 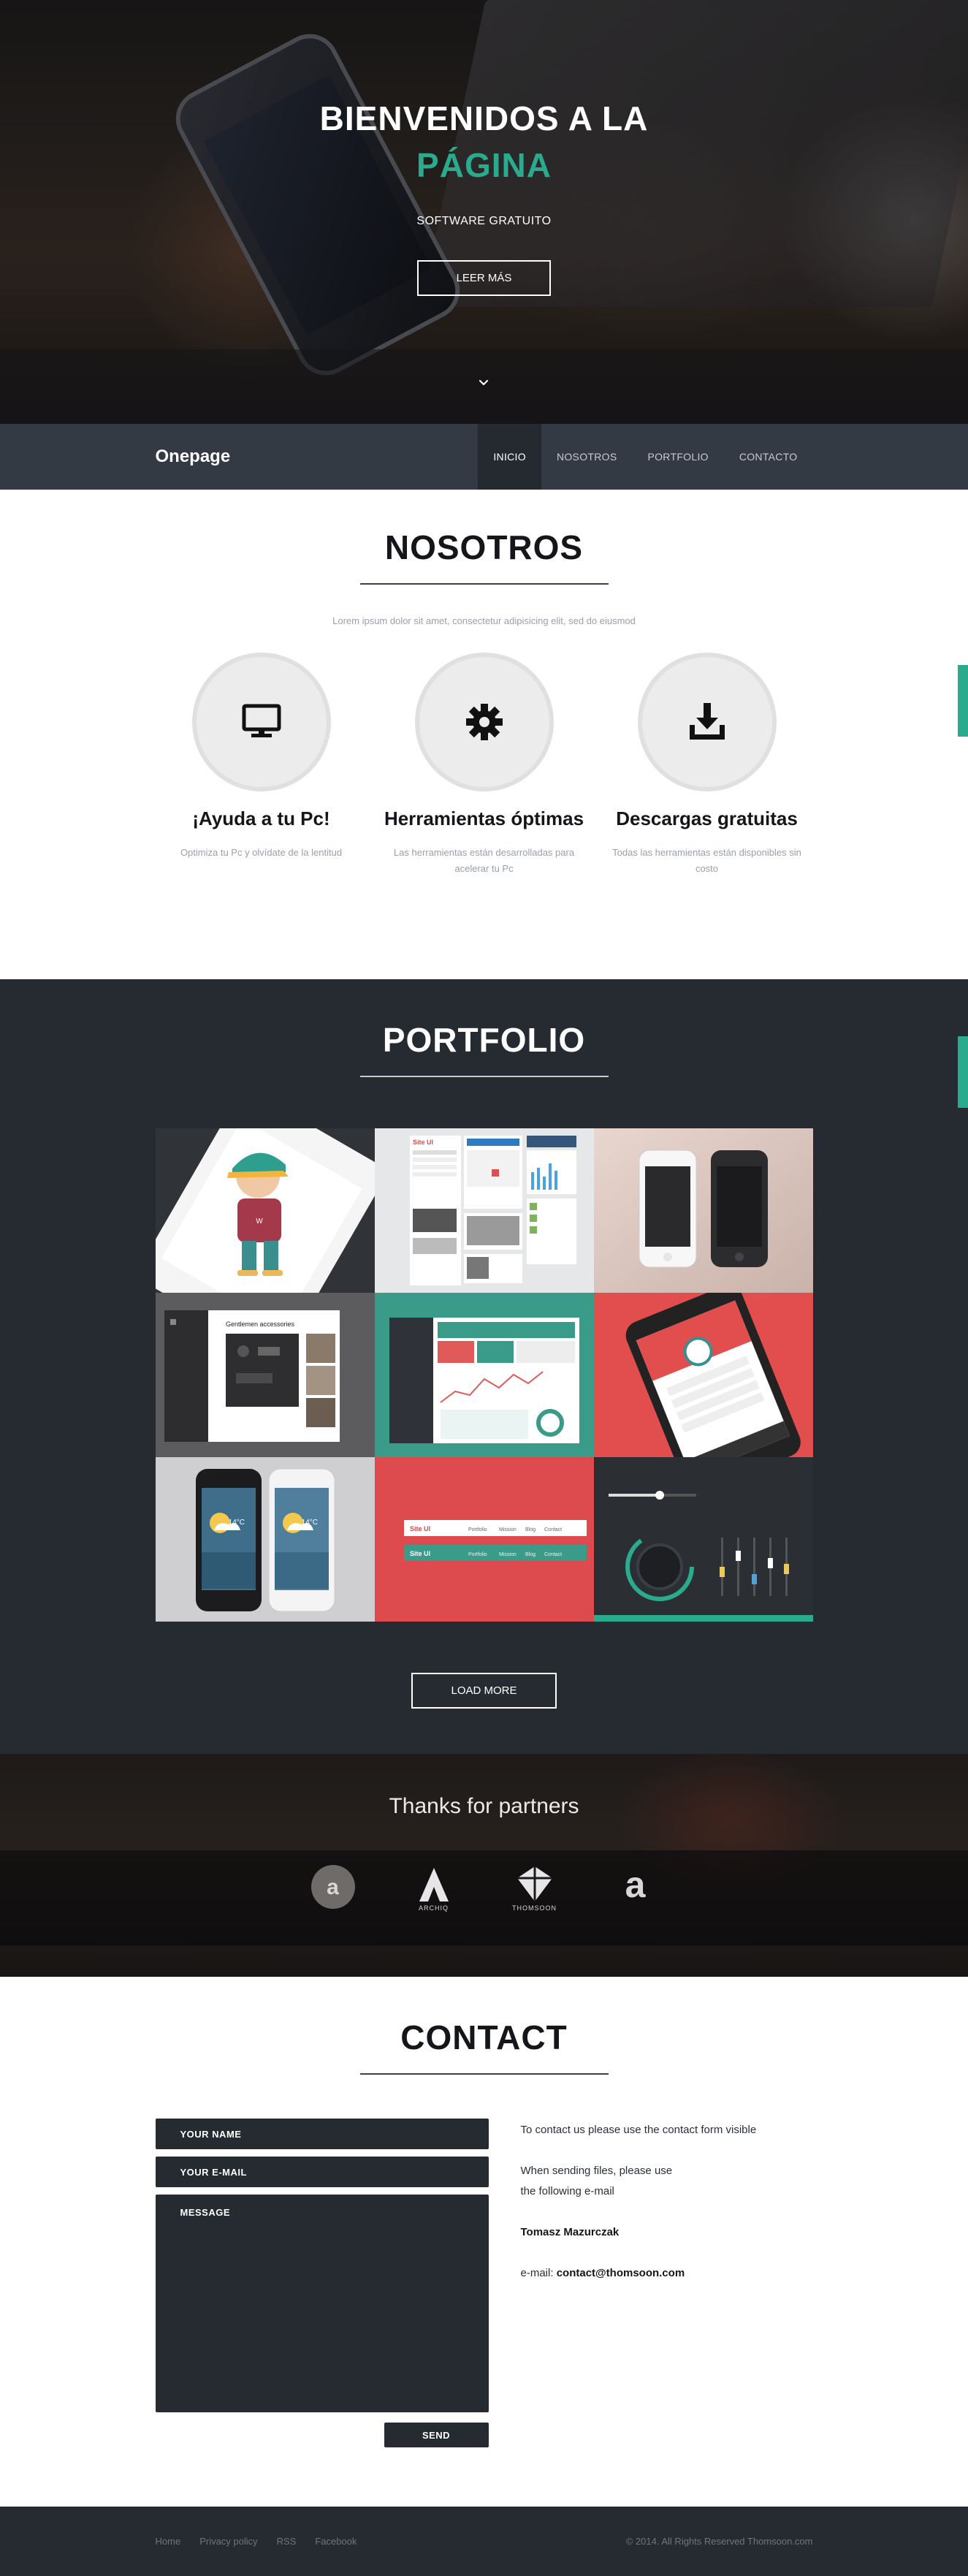 I want to click on contact-email-link: contact@thomsoon.com, so click(x=621, y=2273).